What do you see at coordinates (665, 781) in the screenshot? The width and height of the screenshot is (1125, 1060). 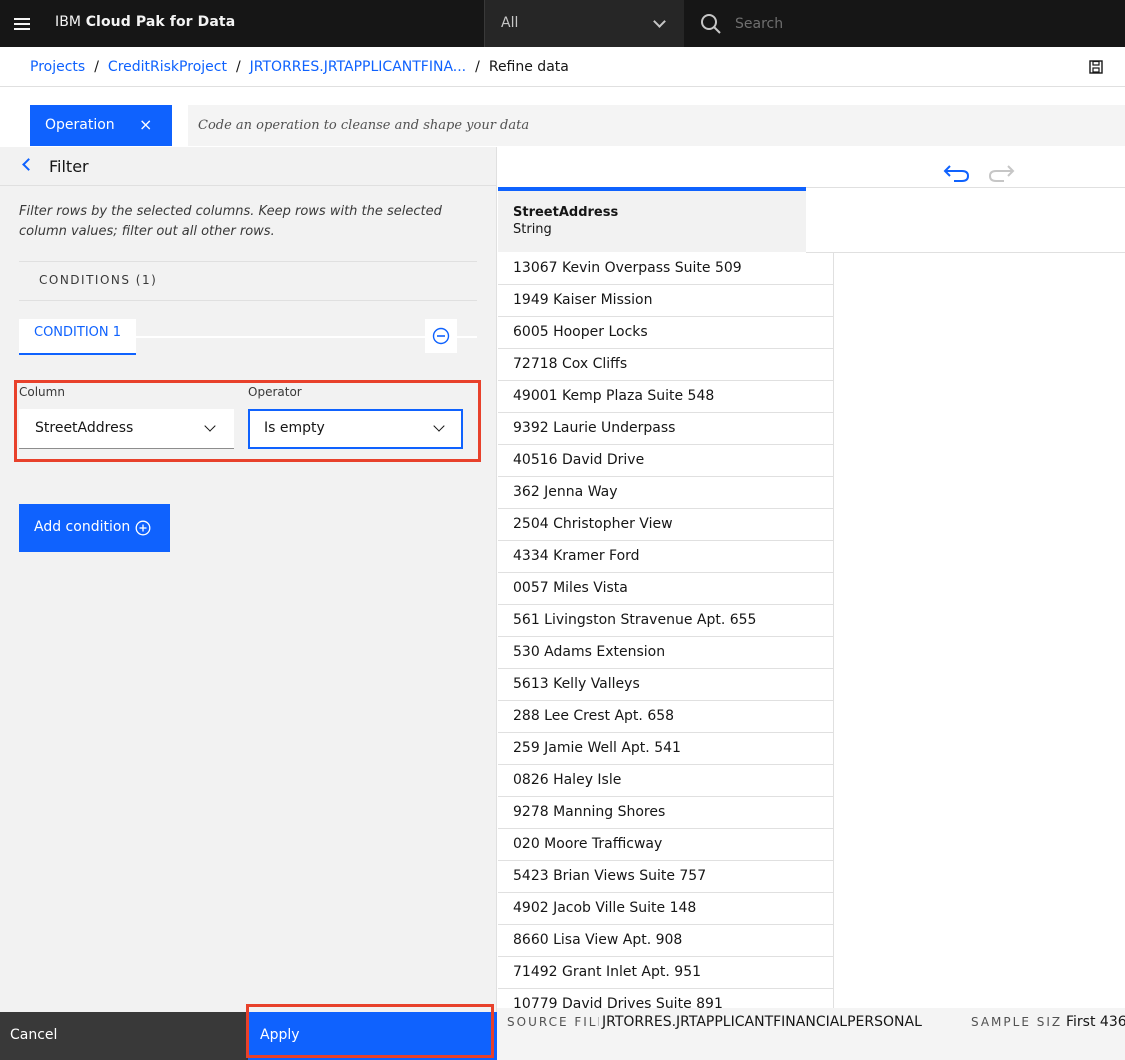 I see `table-row: 0826 Haley Isle` at bounding box center [665, 781].